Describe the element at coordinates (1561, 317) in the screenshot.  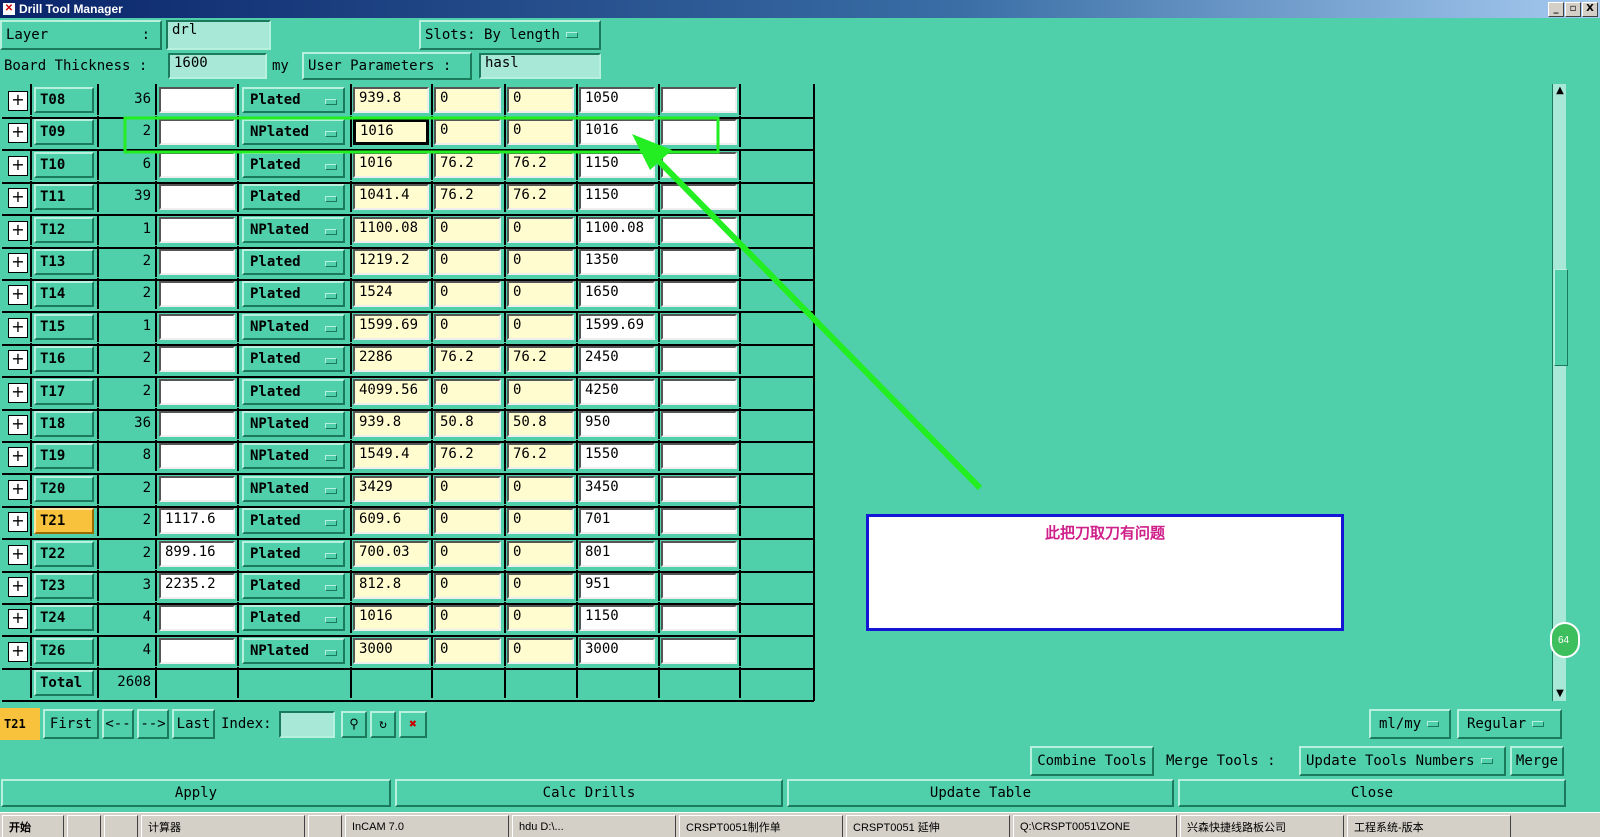
I see `scroll-thumb` at that location.